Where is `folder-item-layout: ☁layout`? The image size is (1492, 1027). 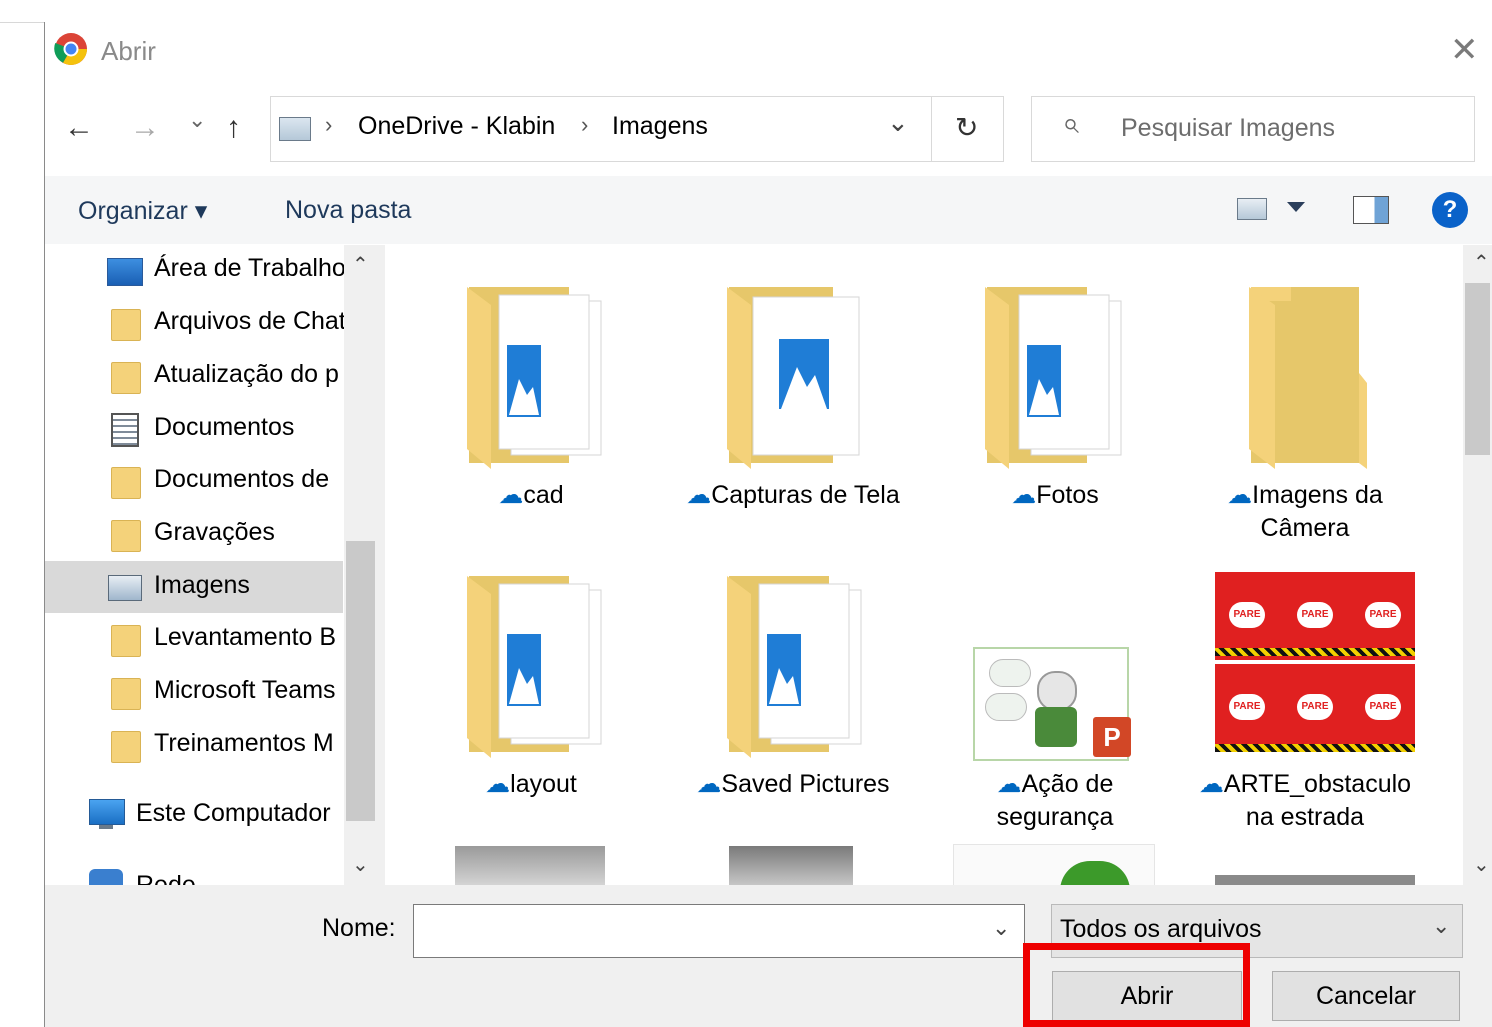 folder-item-layout: ☁layout is located at coordinates (531, 702).